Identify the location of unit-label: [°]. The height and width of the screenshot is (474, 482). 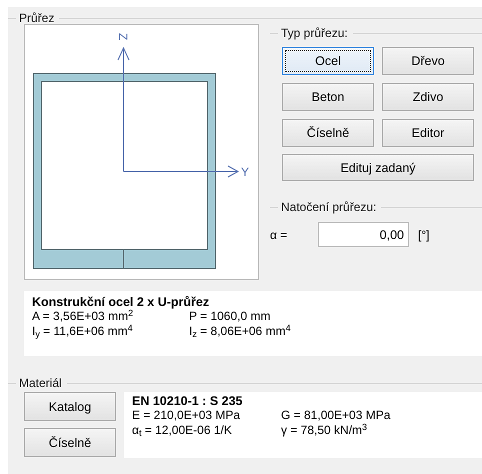
(424, 235).